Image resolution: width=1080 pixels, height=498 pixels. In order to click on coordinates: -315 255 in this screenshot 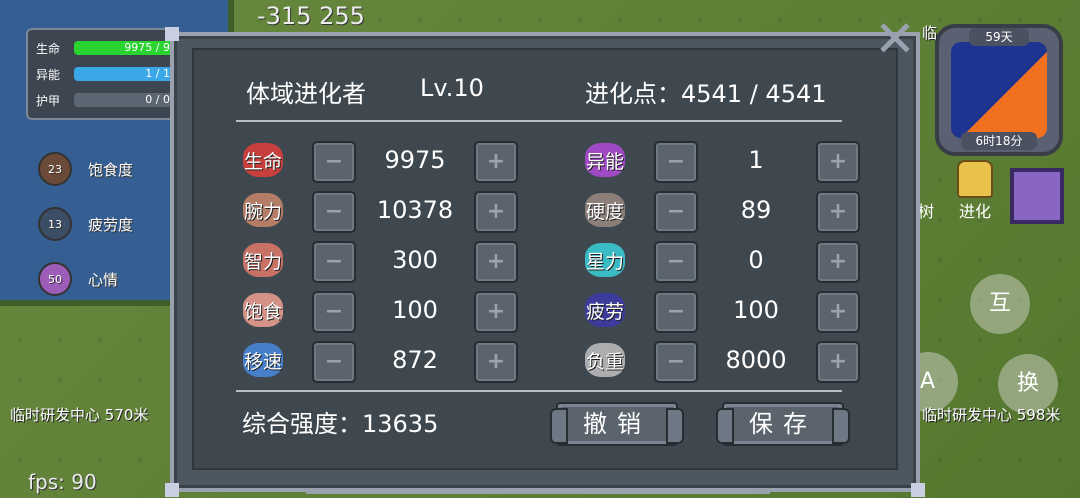, I will do `click(311, 16)`.